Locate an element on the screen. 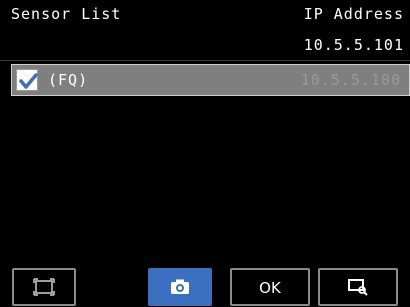 This screenshot has height=307, width=410. local-ip-row: 10.5.5.101 is located at coordinates (205, 45).